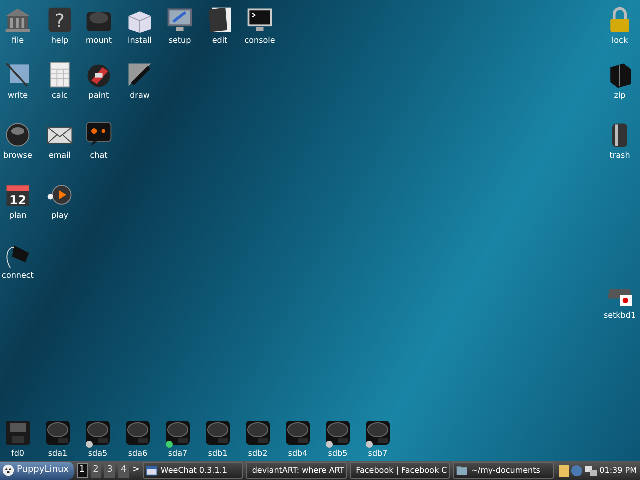  I want to click on icon-label: calc, so click(60, 96).